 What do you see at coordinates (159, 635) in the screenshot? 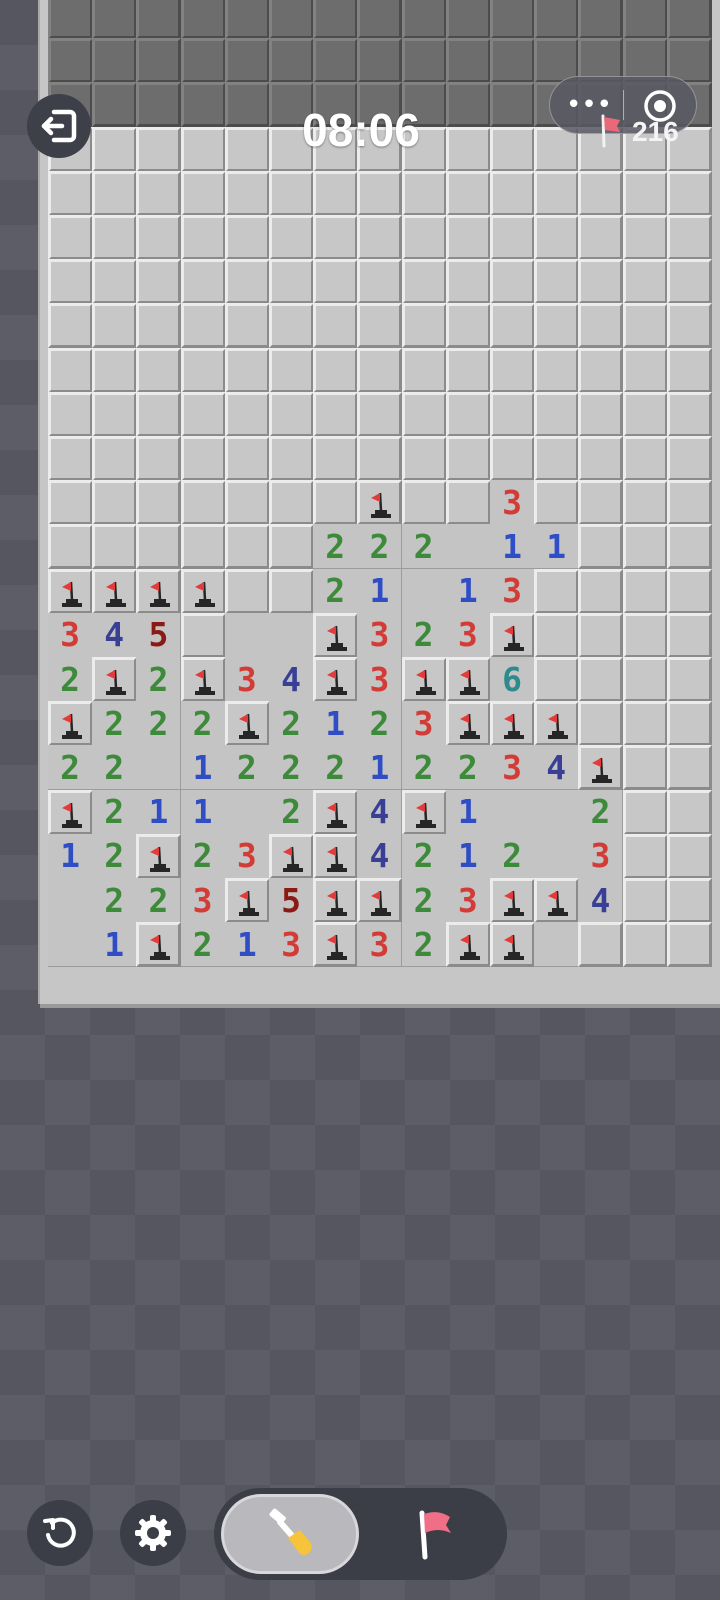
I see `number-cell: 5` at bounding box center [159, 635].